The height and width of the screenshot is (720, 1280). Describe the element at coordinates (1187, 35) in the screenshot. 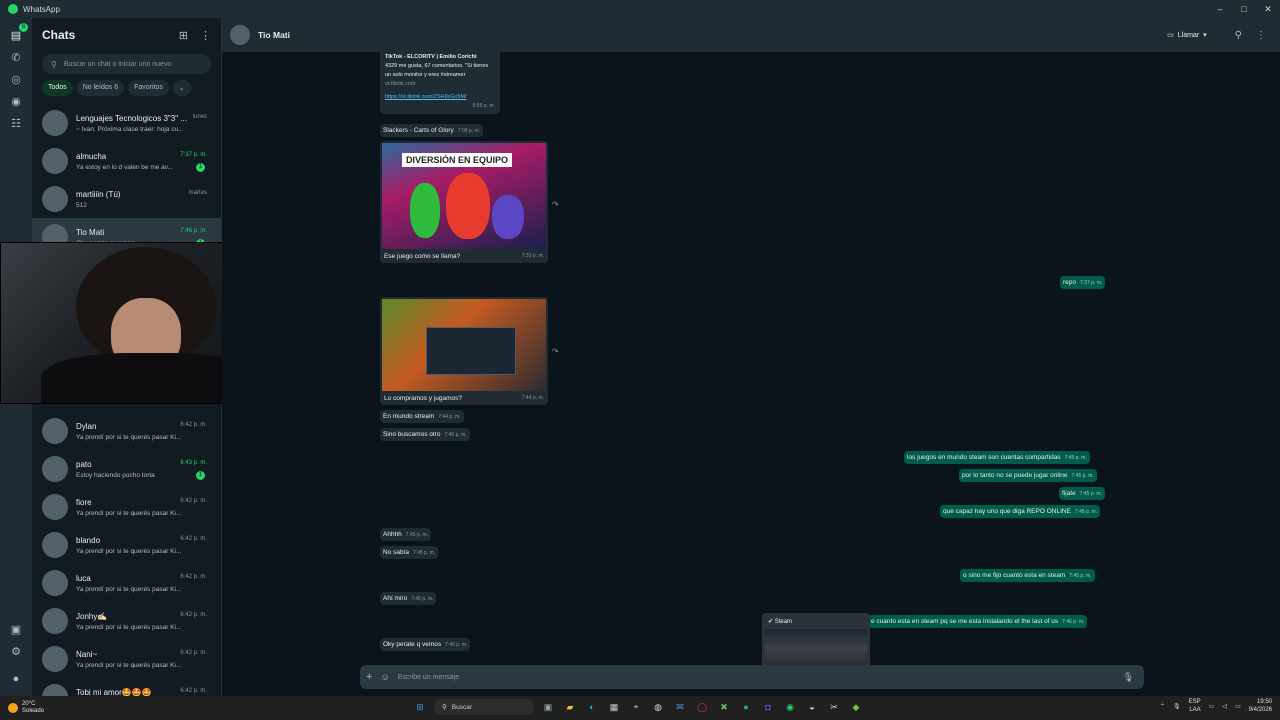

I see `call-button: ▭ Llamar ▾` at that location.